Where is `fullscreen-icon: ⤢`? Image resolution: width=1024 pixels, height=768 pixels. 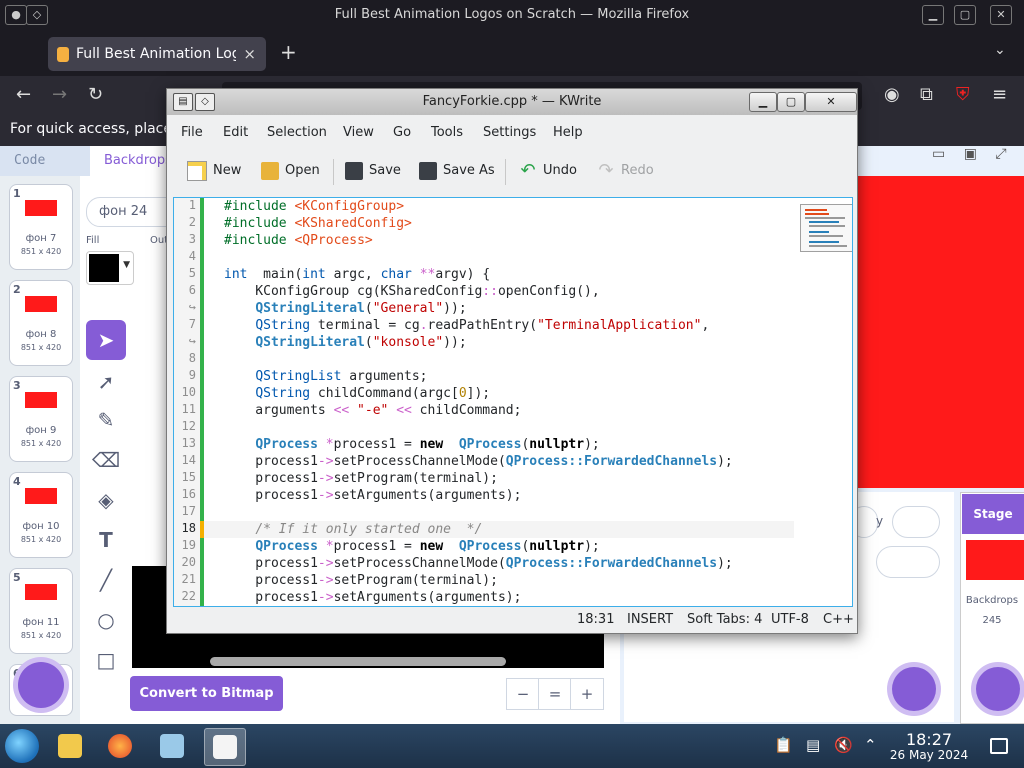 fullscreen-icon: ⤢ is located at coordinates (1000, 154).